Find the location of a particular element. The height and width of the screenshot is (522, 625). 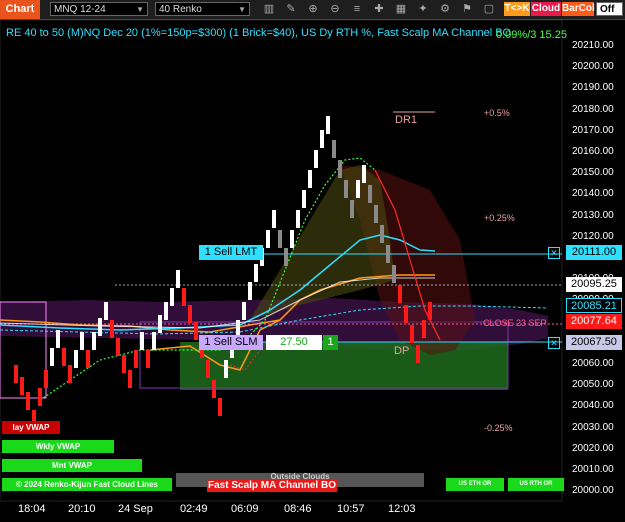

top-right-overlay: 0.09%/3 15.25 is located at coordinates (531, 35).